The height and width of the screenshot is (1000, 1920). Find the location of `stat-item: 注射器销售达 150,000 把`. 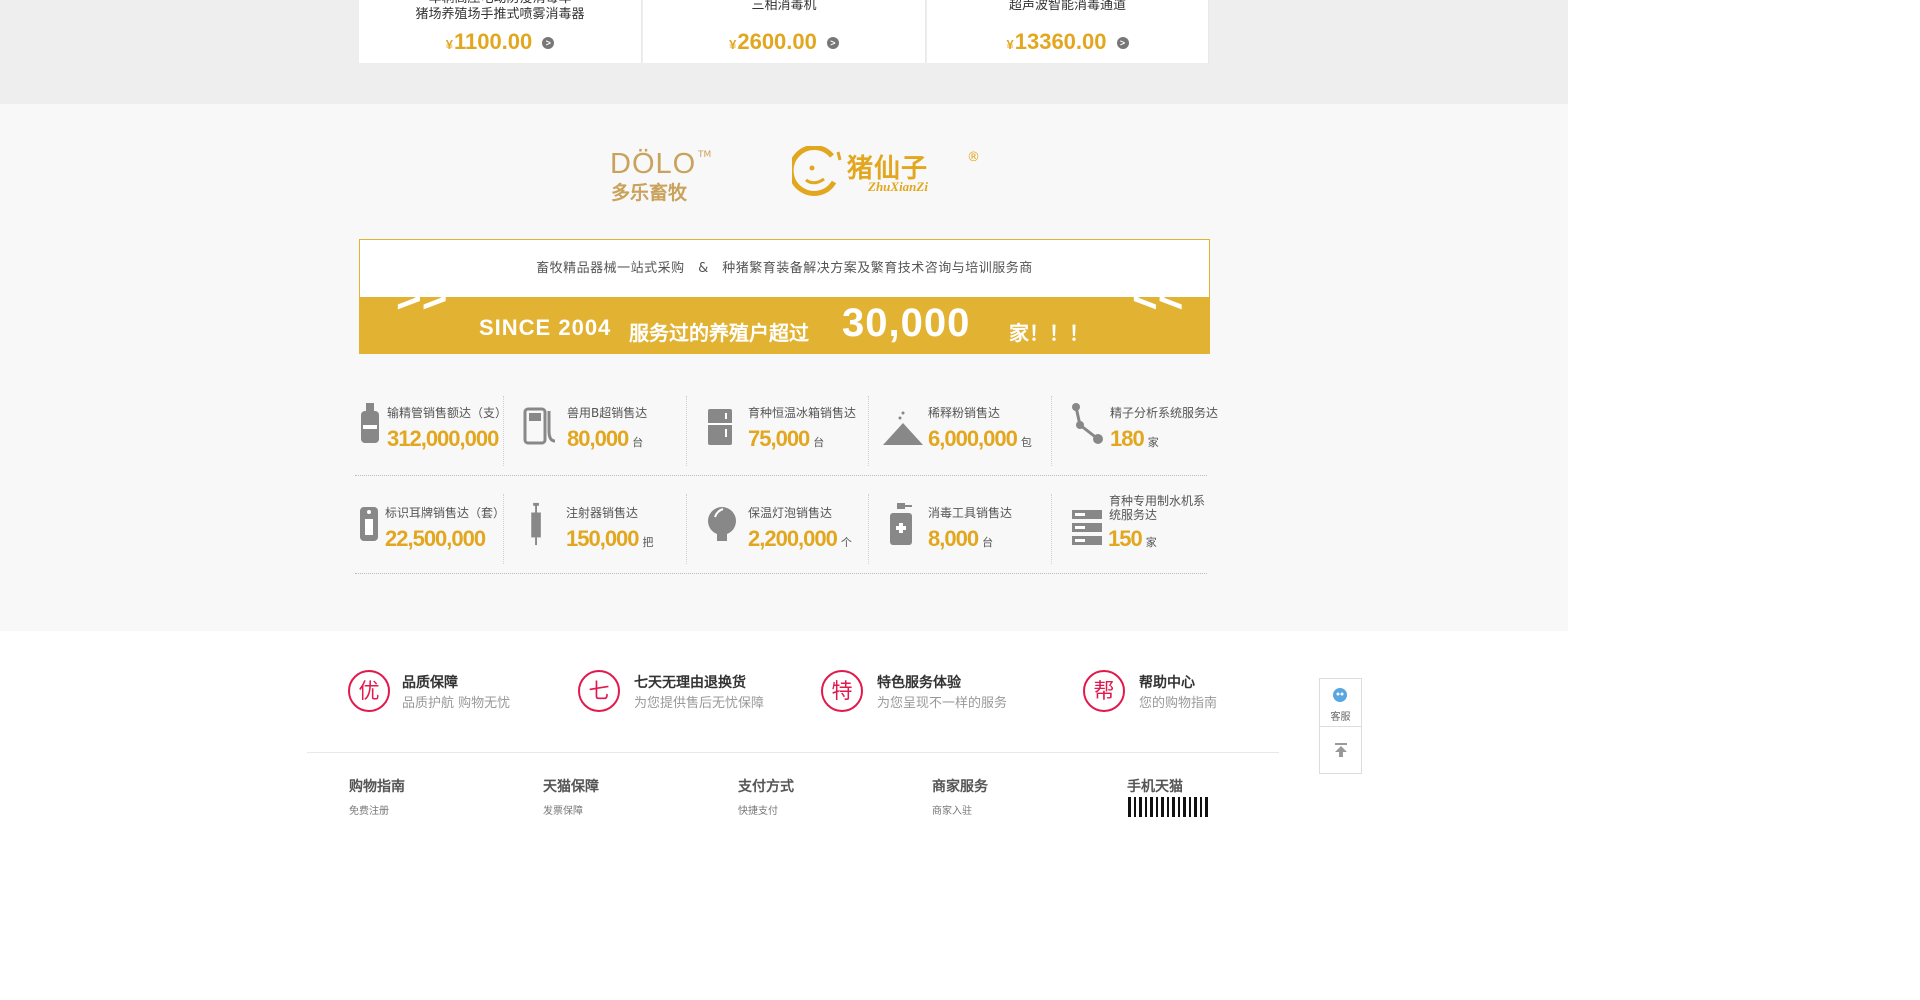

stat-item: 注射器销售达 150,000 把 is located at coordinates (614, 533).